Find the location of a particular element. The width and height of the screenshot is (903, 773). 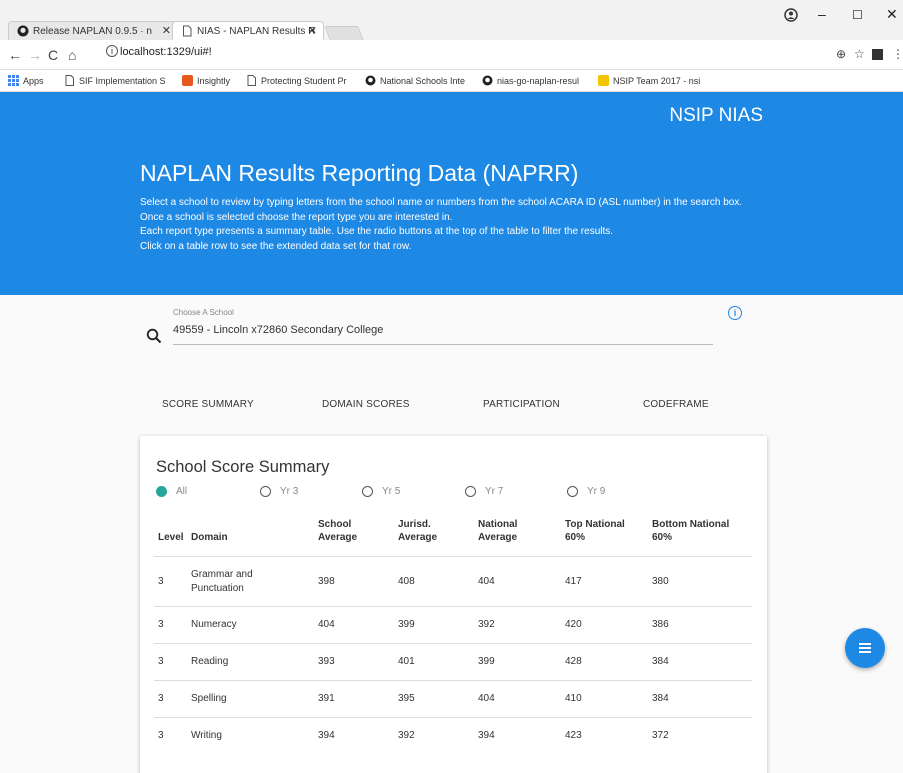

github-icon is located at coordinates (23, 31).